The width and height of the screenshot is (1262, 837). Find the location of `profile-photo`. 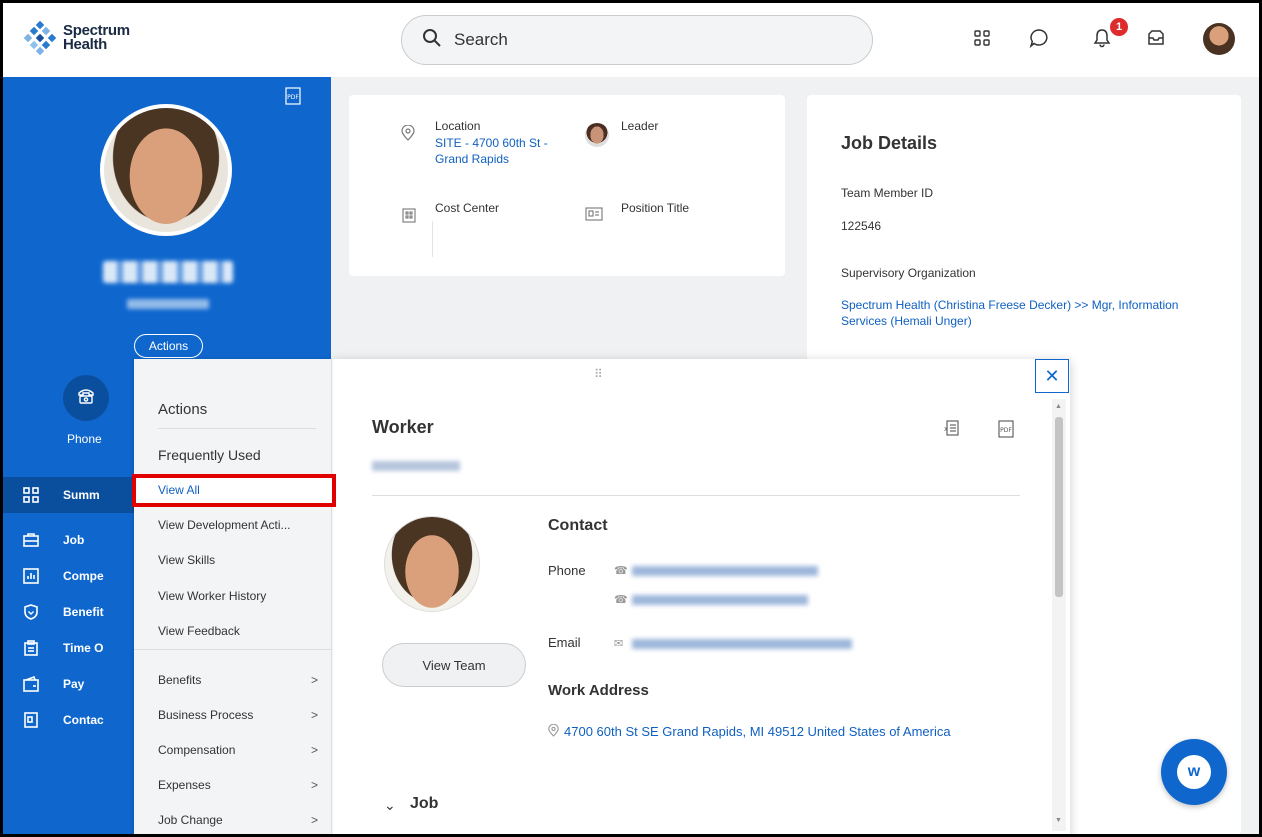

profile-photo is located at coordinates (166, 170).